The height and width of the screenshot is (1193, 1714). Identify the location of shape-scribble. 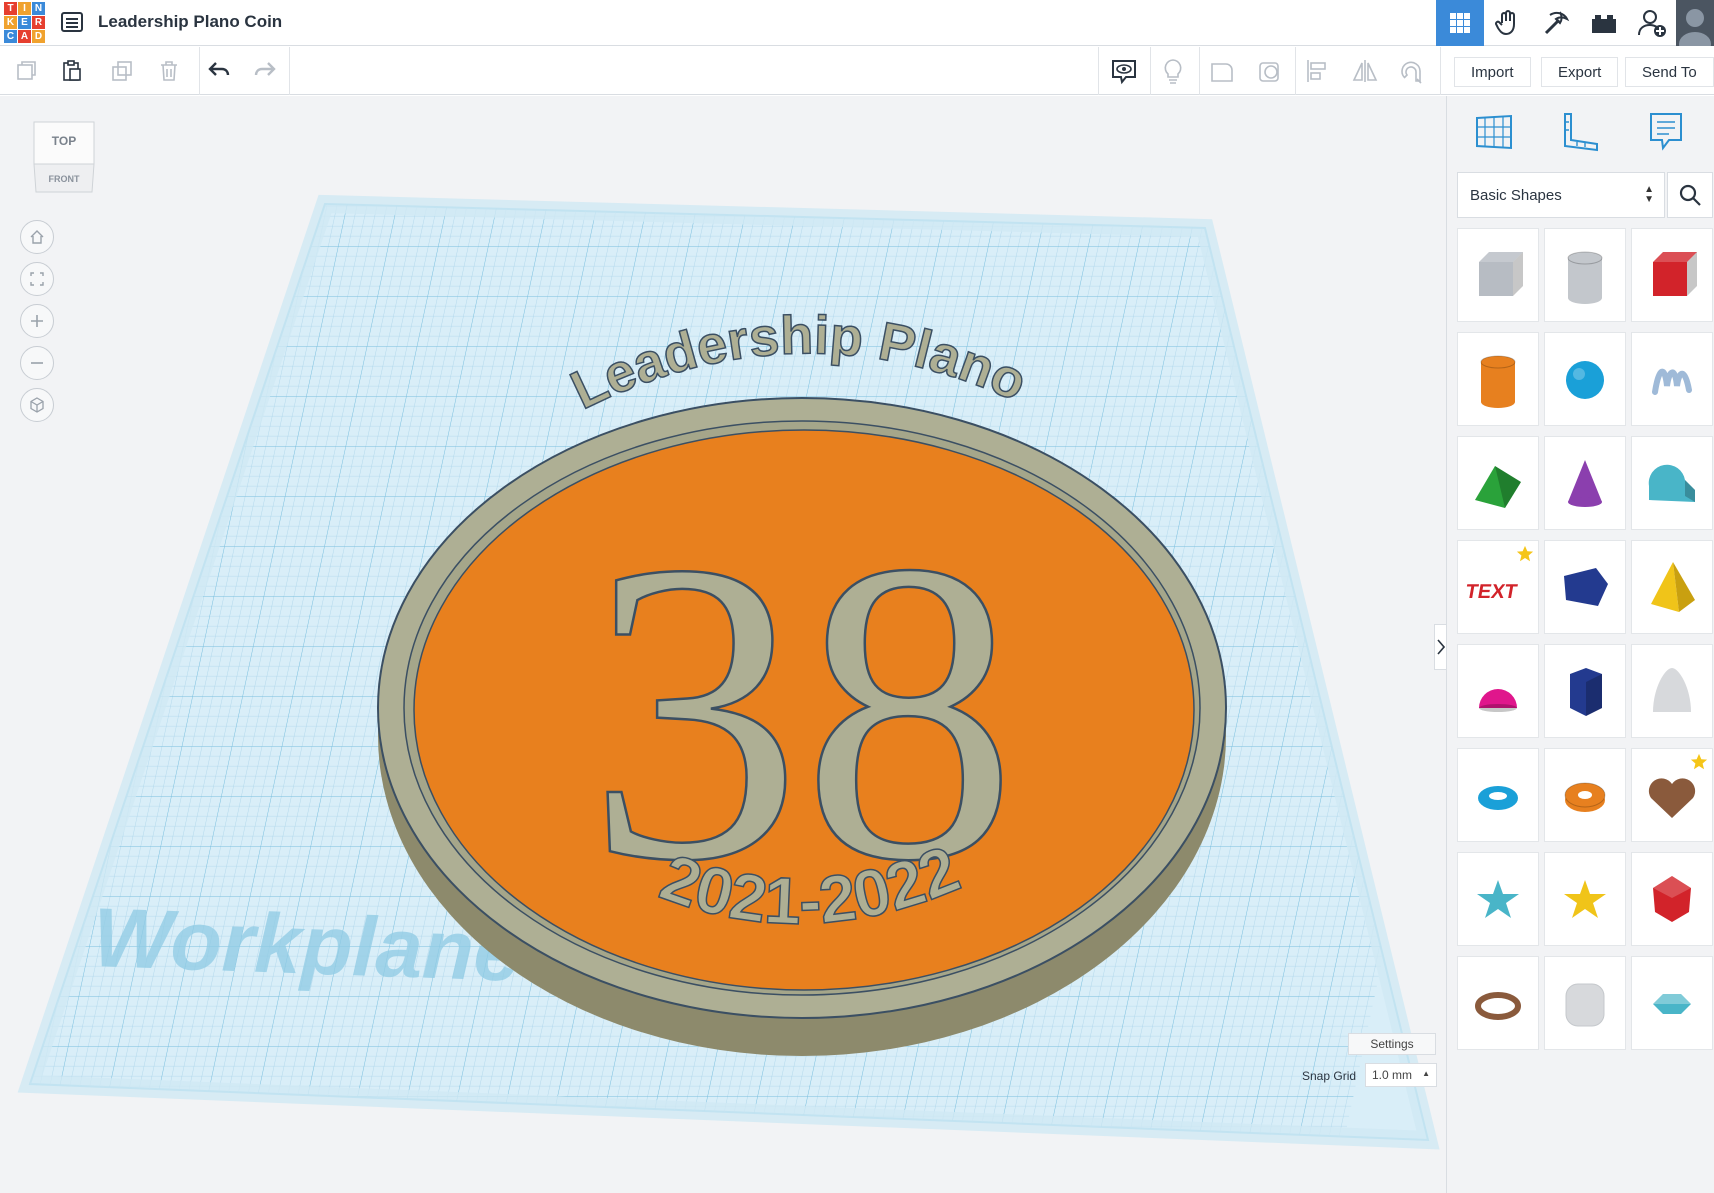
(1672, 379).